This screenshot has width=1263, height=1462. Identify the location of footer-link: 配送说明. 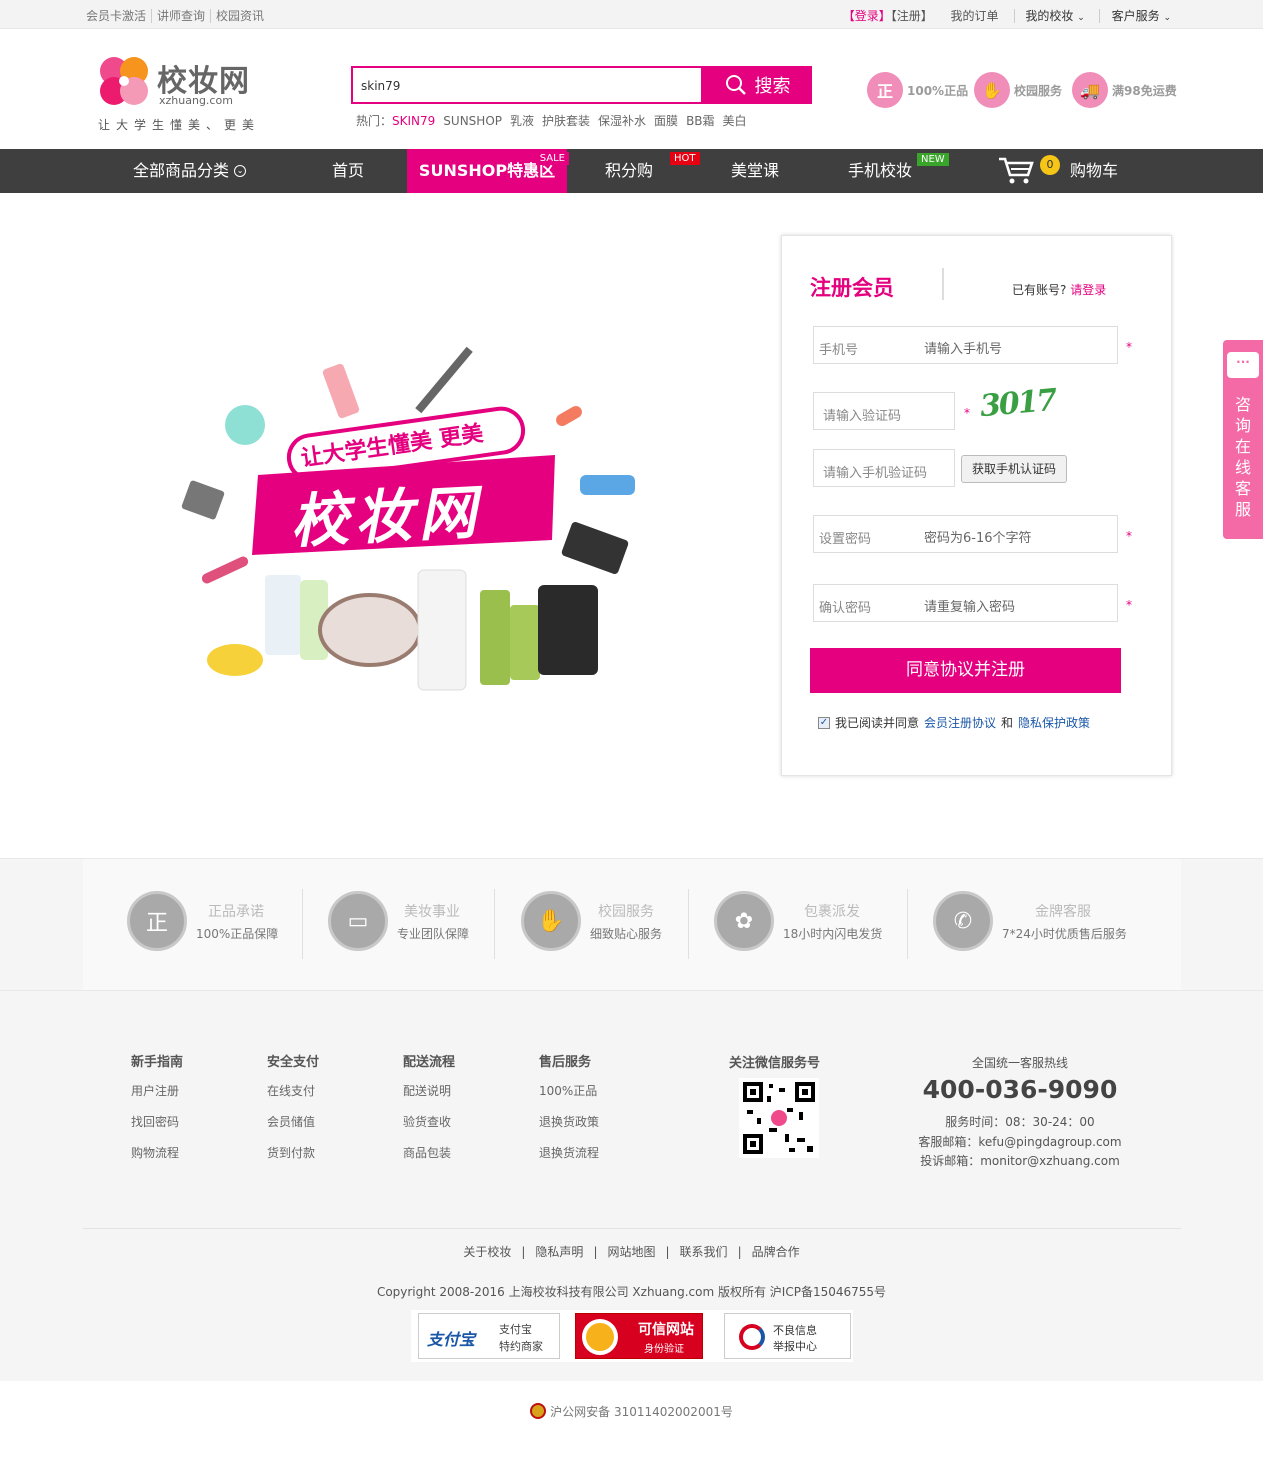
(429, 1090).